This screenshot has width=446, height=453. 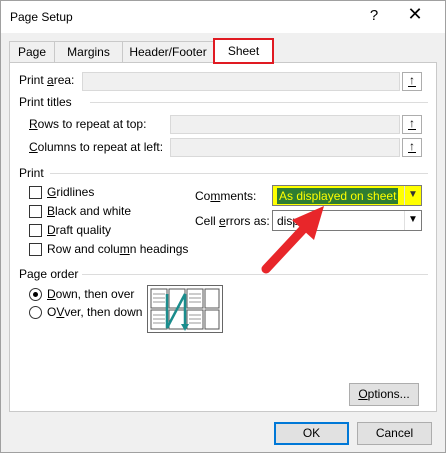 What do you see at coordinates (338, 196) in the screenshot?
I see `comments-value: As displayed on sheet` at bounding box center [338, 196].